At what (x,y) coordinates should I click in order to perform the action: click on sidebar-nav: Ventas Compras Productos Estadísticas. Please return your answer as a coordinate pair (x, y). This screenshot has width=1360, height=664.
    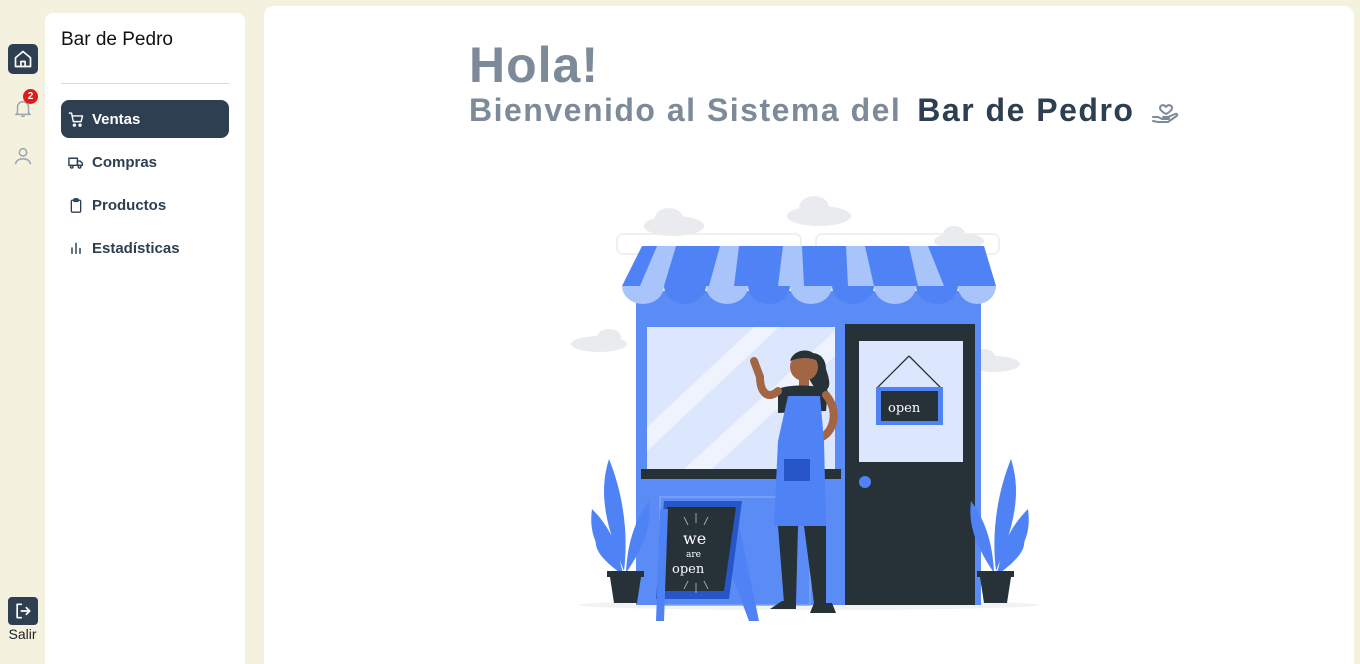
    Looking at the image, I should click on (145, 186).